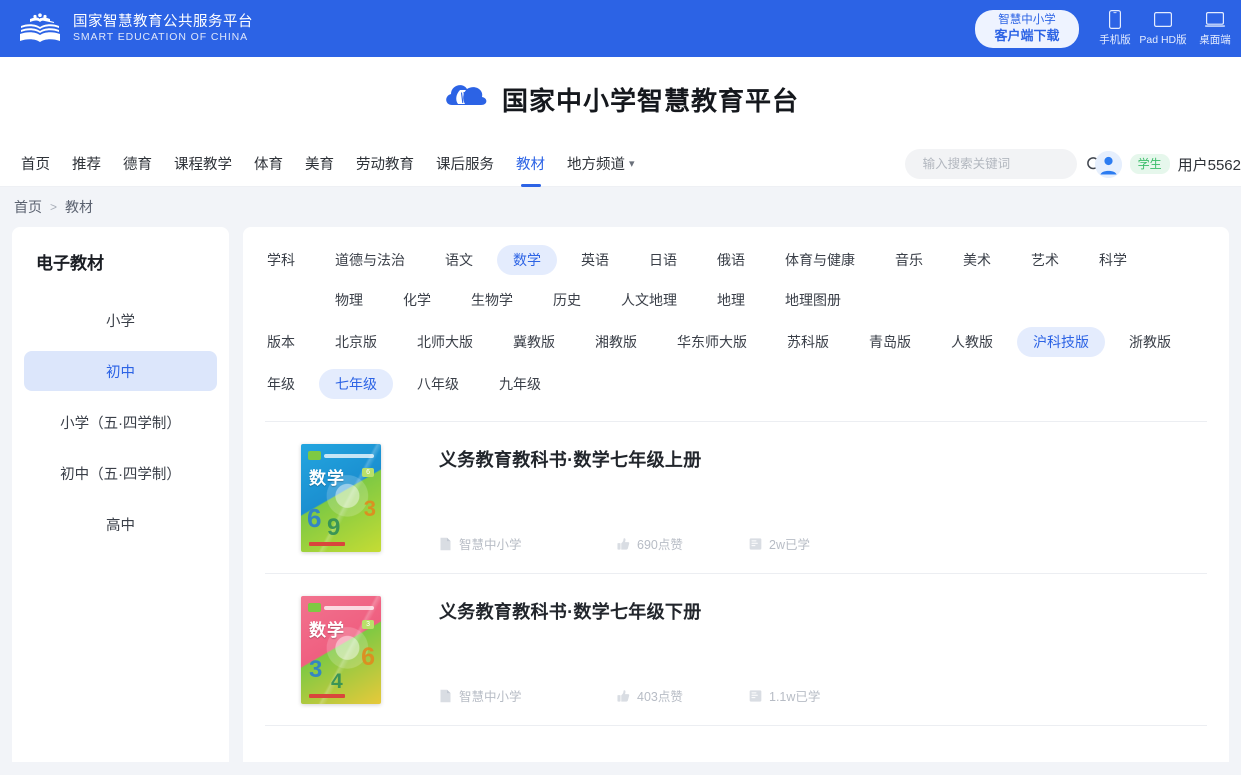 The height and width of the screenshot is (775, 1241). I want to click on user-area: 学生 用户5562, so click(1167, 164).